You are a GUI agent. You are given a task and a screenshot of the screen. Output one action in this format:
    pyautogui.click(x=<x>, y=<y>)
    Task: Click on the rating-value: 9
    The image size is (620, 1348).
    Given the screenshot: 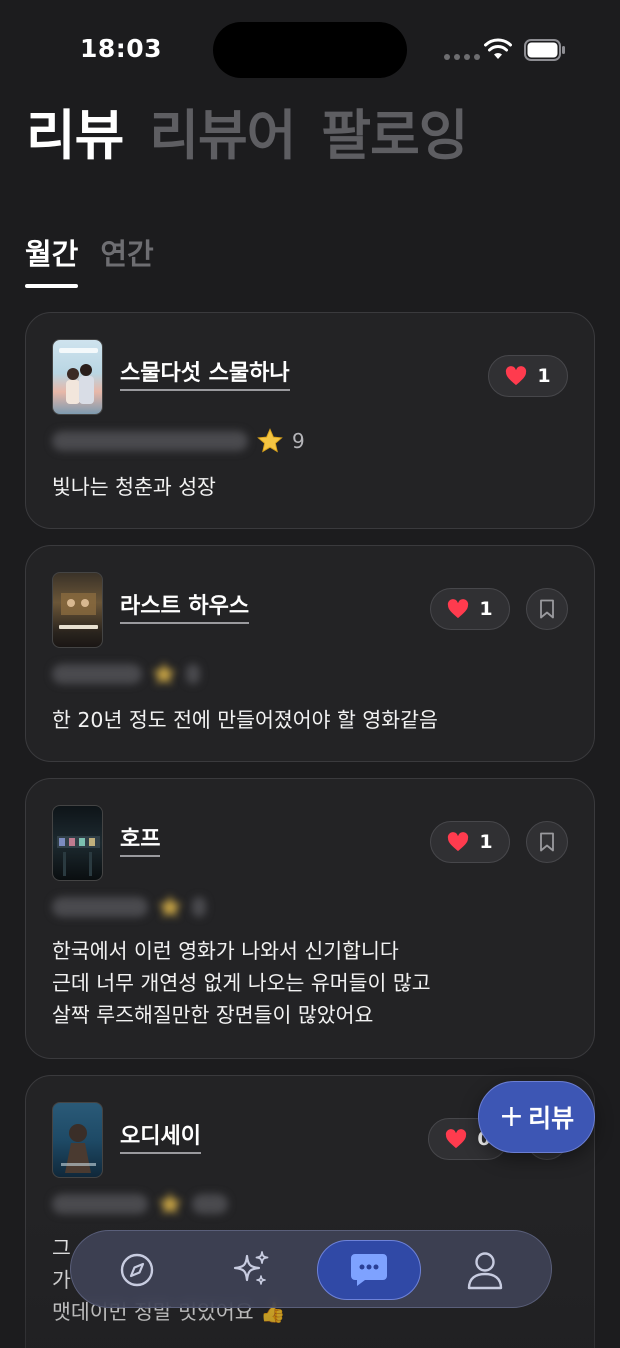 What is the action you would take?
    pyautogui.click(x=298, y=441)
    